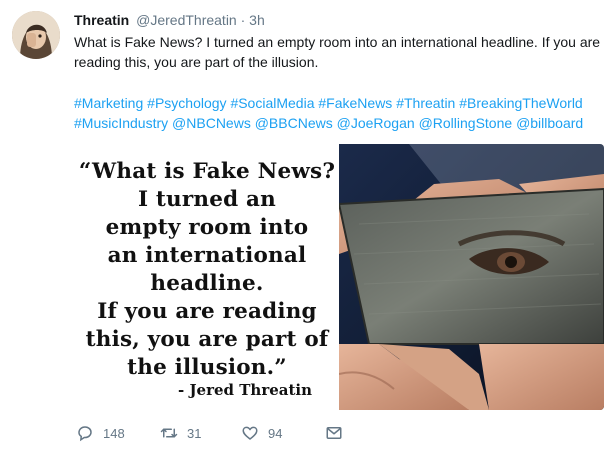 The width and height of the screenshot is (615, 453). What do you see at coordinates (207, 227) in the screenshot?
I see `quote-line: empty room into` at bounding box center [207, 227].